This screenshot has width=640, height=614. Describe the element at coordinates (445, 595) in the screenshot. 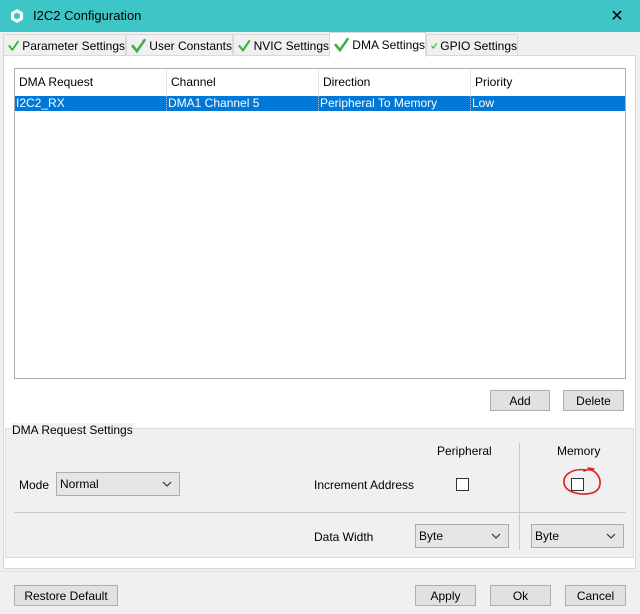

I see `apply-button: Apply` at that location.